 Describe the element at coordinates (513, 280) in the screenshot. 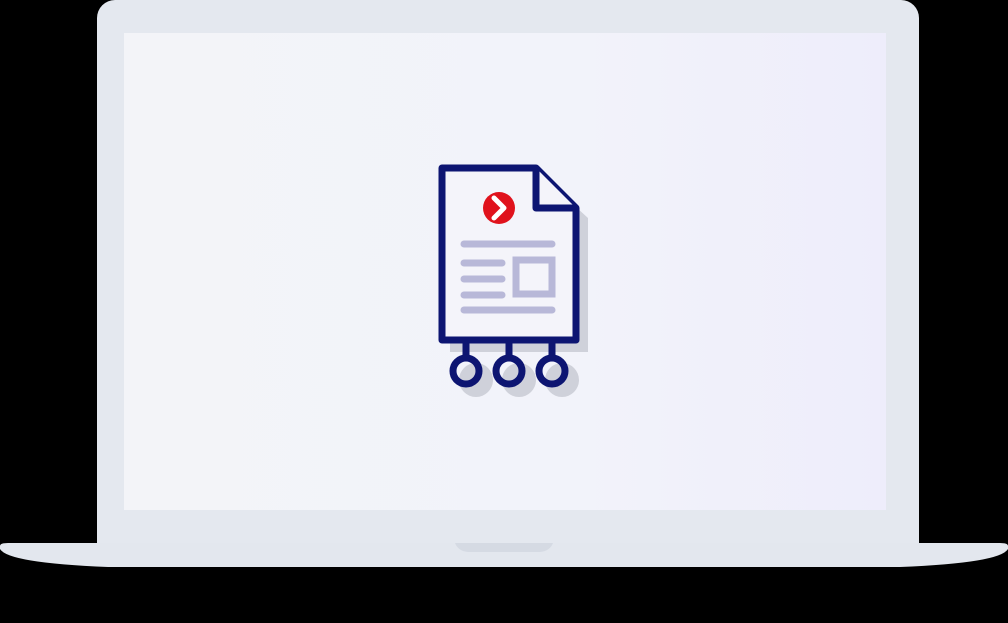

I see `document-flow-icon` at that location.